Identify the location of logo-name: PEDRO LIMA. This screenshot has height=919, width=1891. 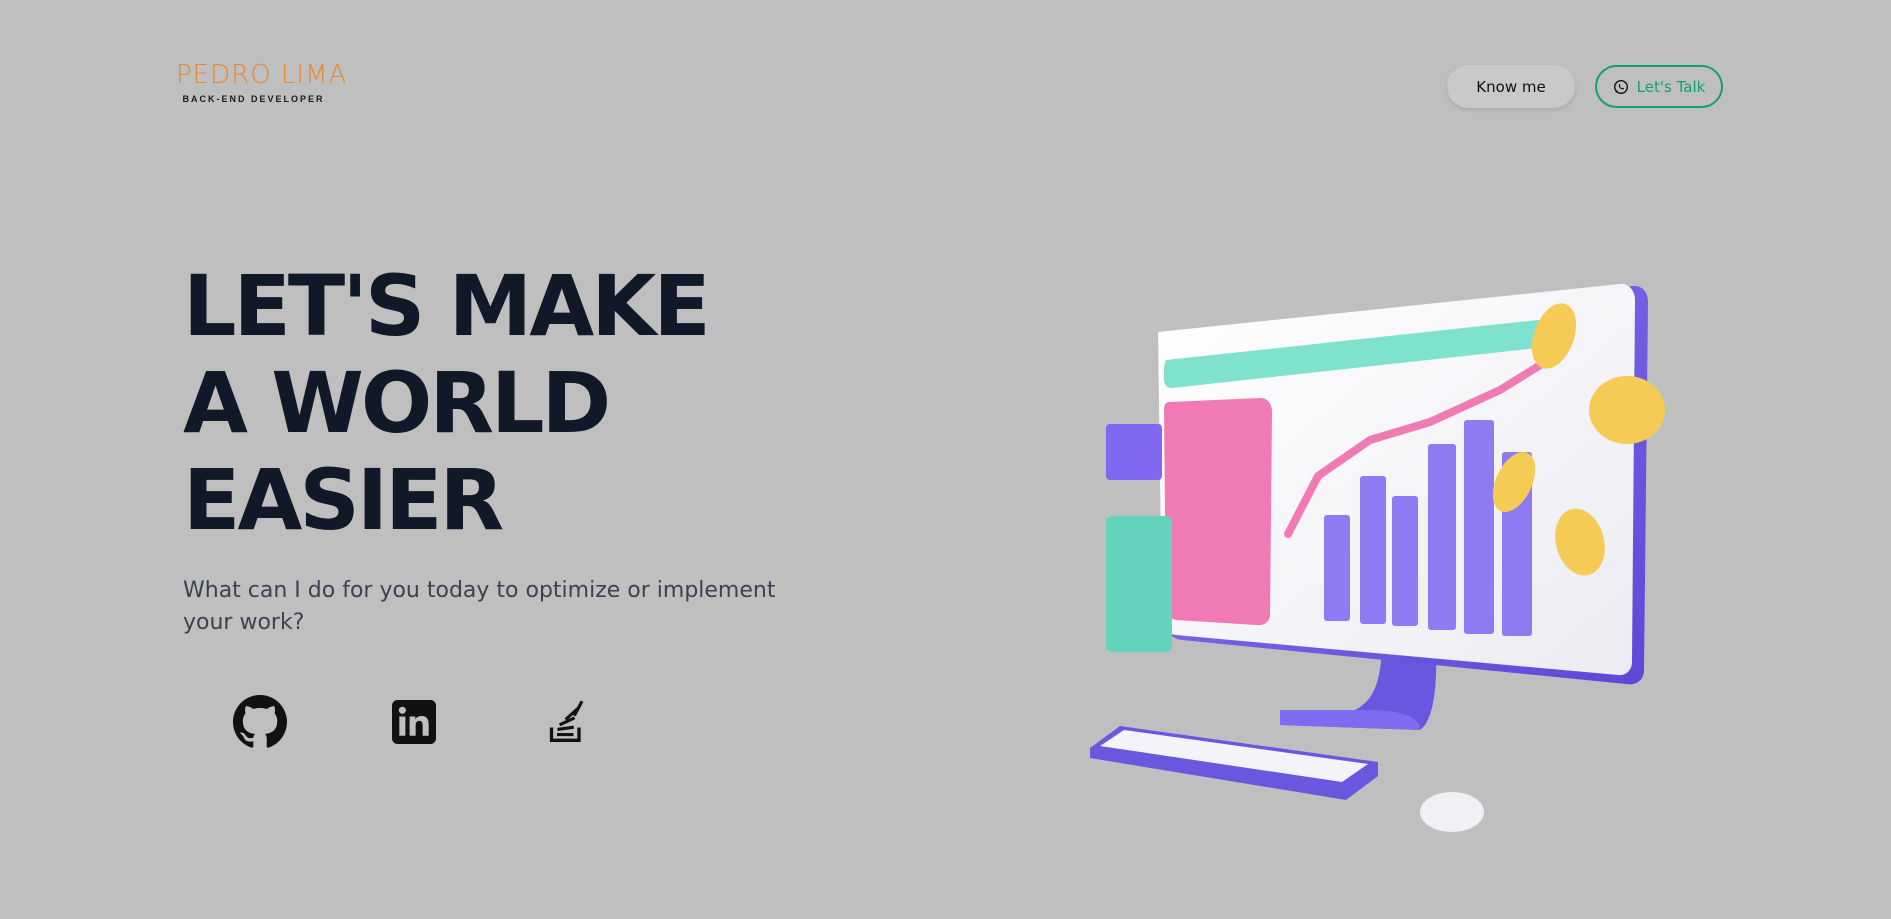
(262, 75).